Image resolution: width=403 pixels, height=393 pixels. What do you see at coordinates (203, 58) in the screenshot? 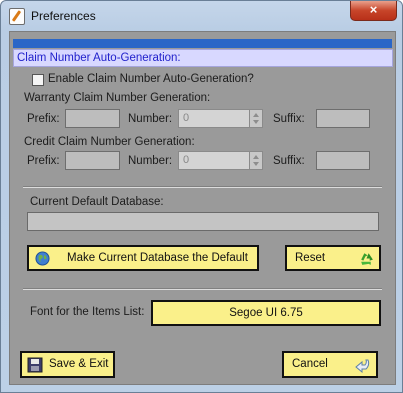
I see `section-title: Claim Number Auto-Generation:` at bounding box center [203, 58].